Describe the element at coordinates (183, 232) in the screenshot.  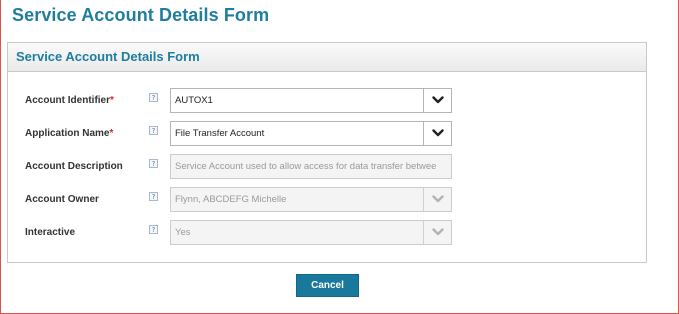
I see `interactive-value: Yes` at that location.